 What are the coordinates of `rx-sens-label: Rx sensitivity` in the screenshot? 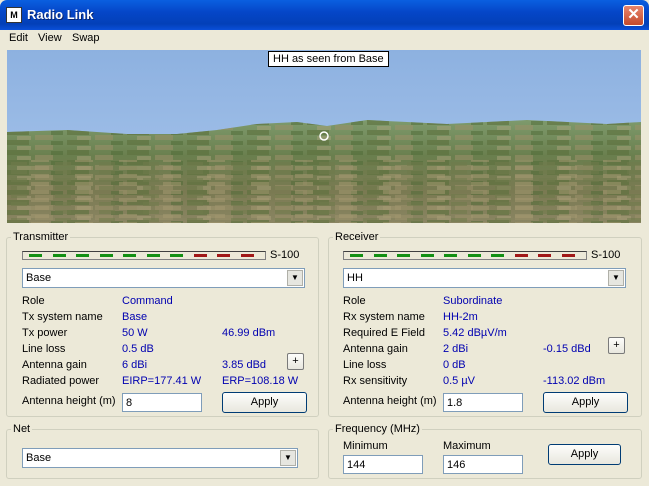 It's located at (375, 381).